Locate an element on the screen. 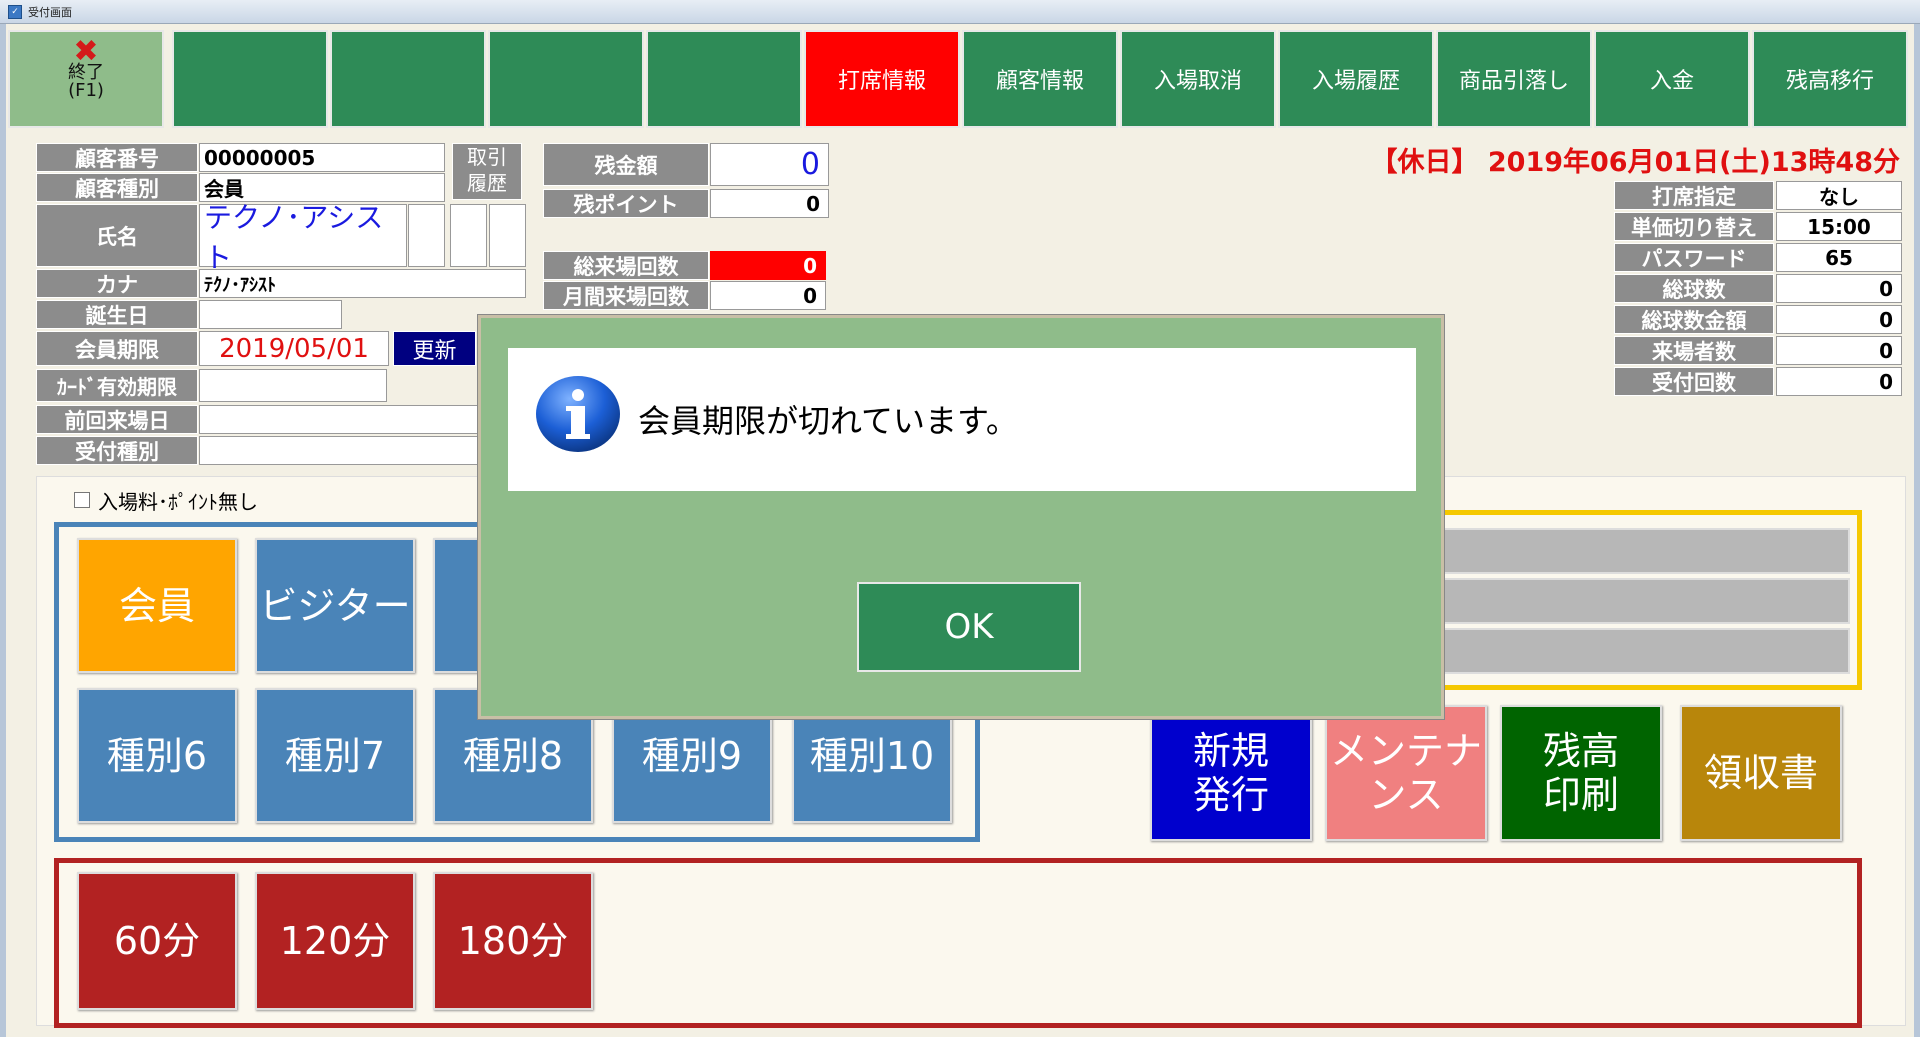 The width and height of the screenshot is (1920, 1037). toolbar-button-deposit: 入金 is located at coordinates (1672, 79).